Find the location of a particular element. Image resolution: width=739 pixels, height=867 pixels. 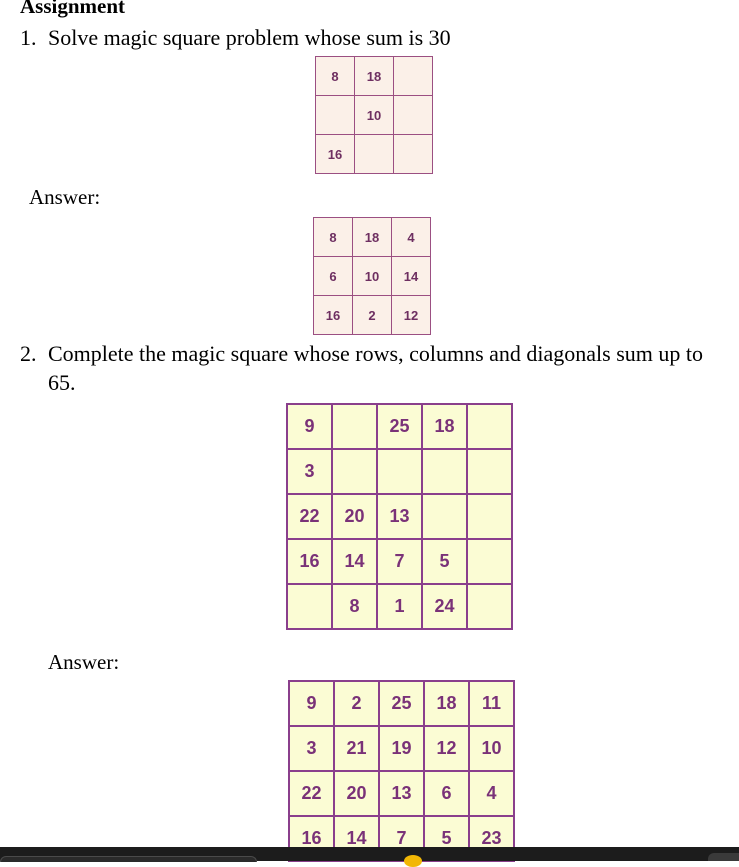

grid-row: 22 20 13 6 4 is located at coordinates (401, 793).